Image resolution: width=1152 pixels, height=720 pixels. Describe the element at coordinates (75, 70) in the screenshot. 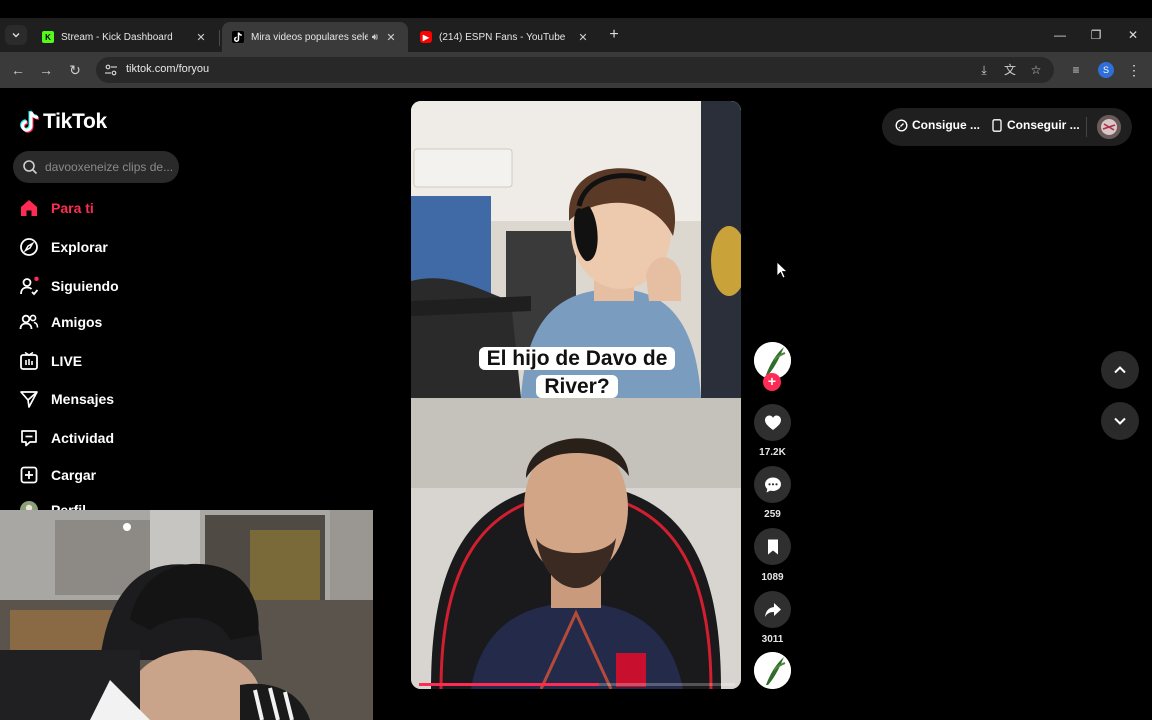

I see `reload-button: ↻` at that location.